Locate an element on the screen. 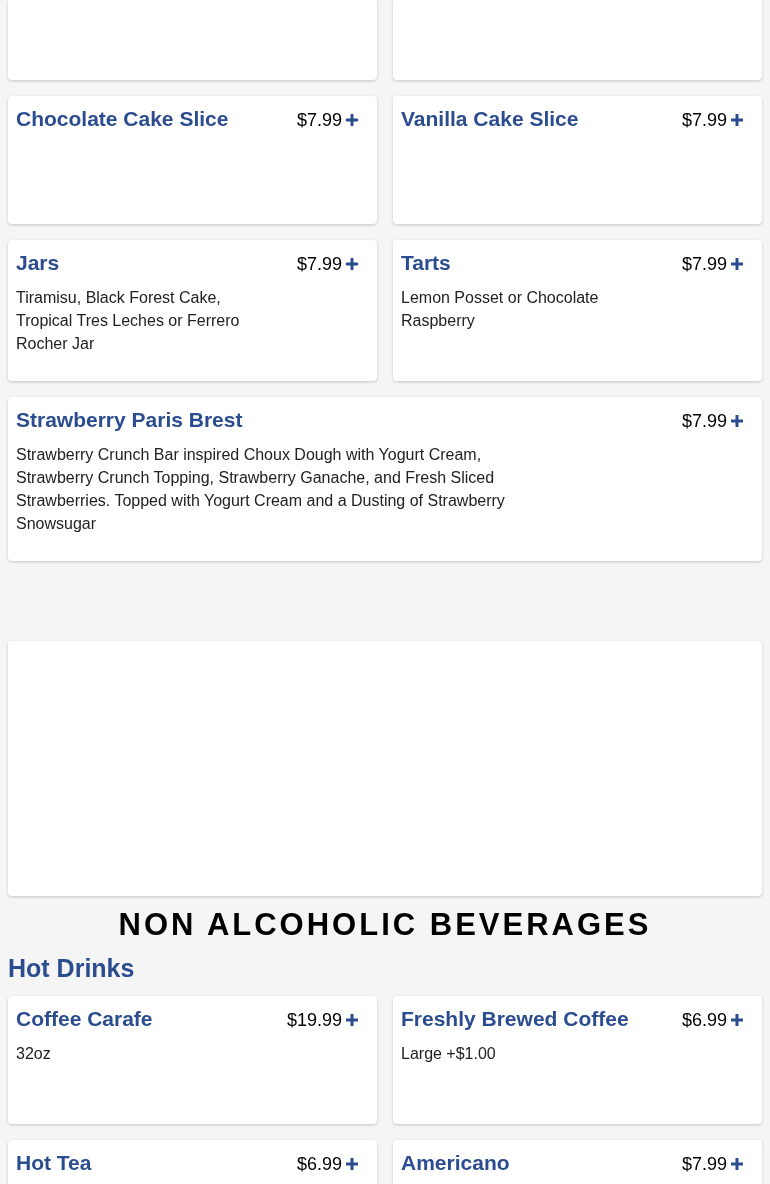  menu-item-card: Coffee Carafe 32oz $19.99 is located at coordinates (192, 1060).